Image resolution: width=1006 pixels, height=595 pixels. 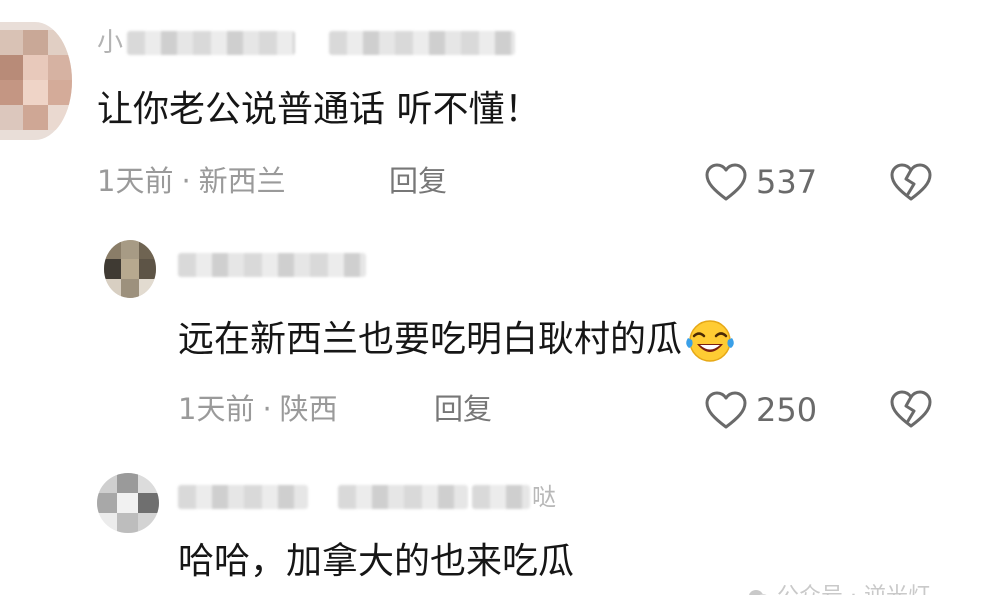 I want to click on username-redacted, so click(x=272, y=265).